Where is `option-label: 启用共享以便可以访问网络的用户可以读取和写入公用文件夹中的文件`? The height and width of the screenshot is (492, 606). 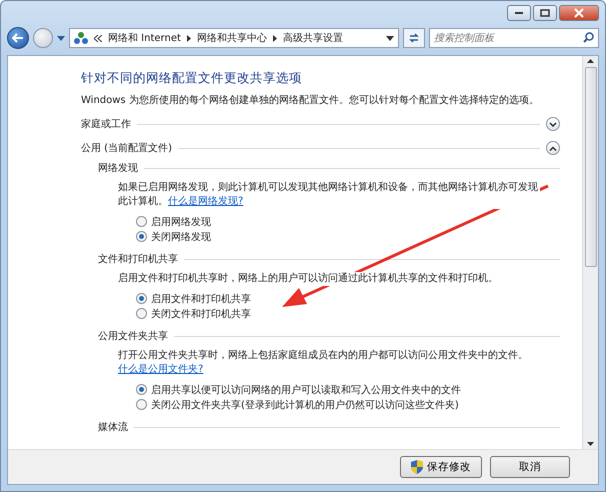 option-label: 启用共享以便可以访问网络的用户可以读取和写入公用文件夹中的文件 is located at coordinates (306, 389).